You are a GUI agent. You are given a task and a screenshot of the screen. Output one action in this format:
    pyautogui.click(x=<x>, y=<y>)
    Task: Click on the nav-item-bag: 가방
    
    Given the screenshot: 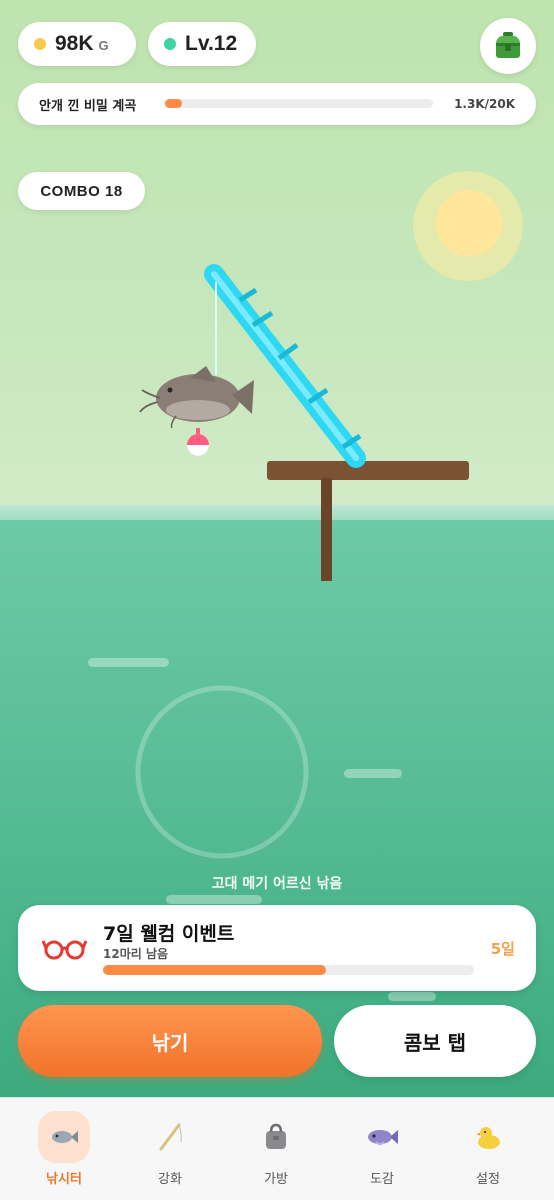 What is the action you would take?
    pyautogui.click(x=276, y=1149)
    